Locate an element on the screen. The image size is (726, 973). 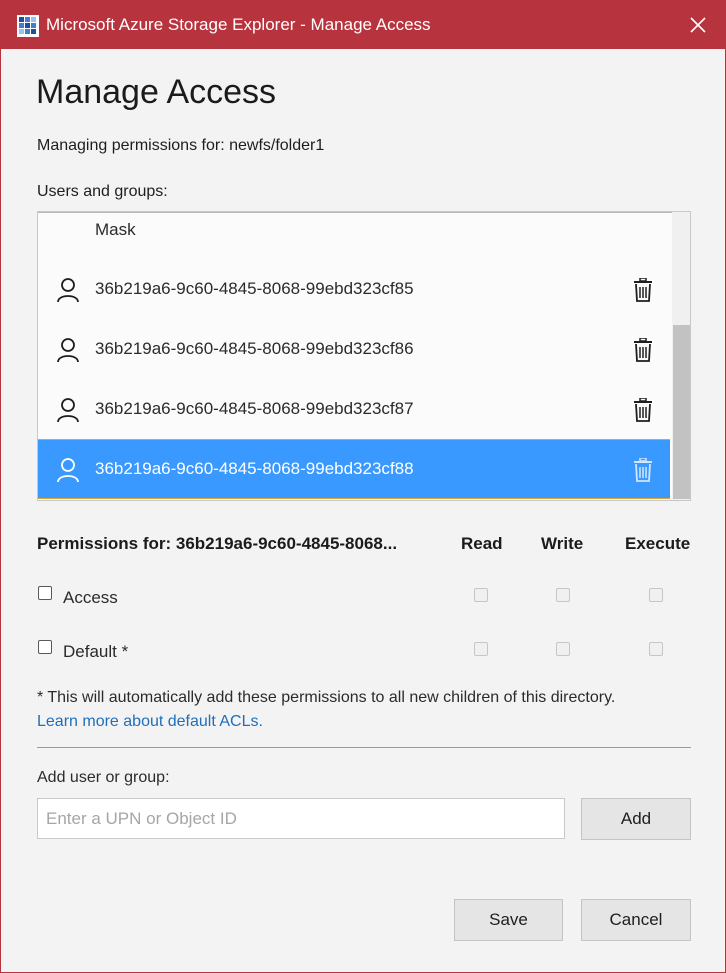
list-scrollbar is located at coordinates (681, 356).